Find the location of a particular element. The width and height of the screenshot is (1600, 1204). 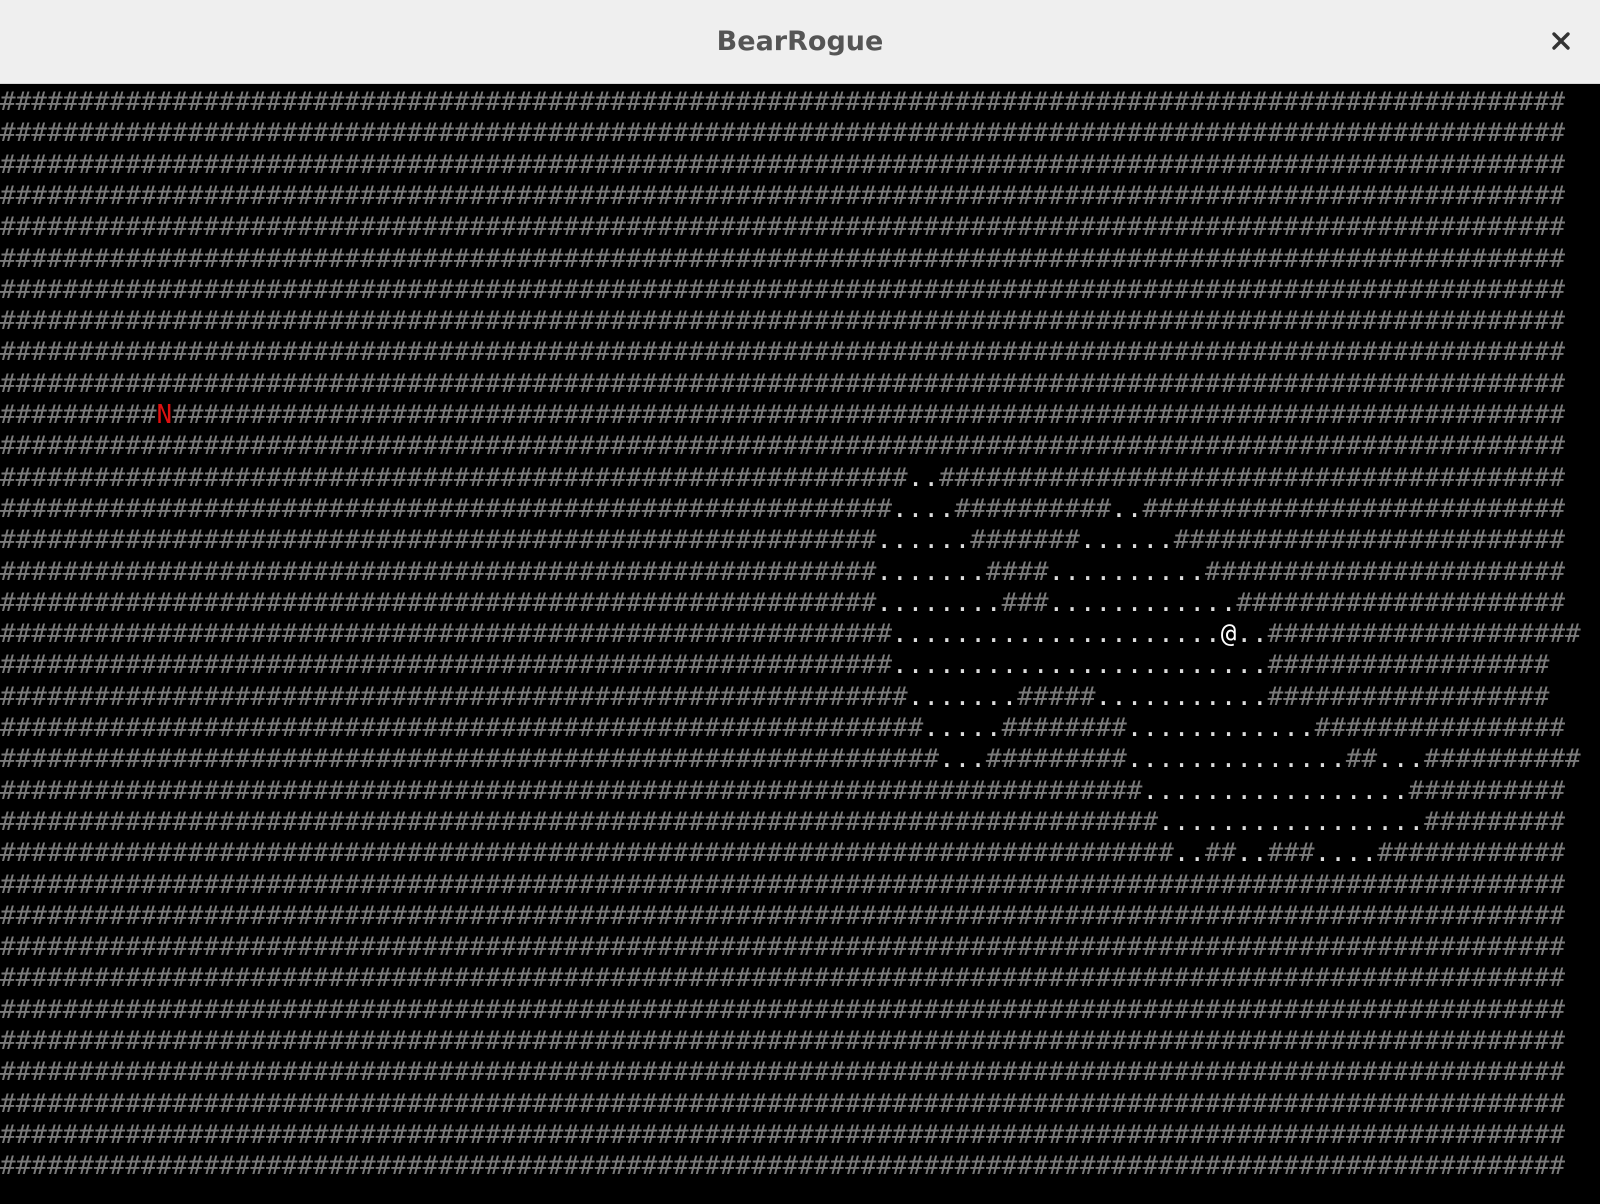

close-button is located at coordinates (1561, 41).